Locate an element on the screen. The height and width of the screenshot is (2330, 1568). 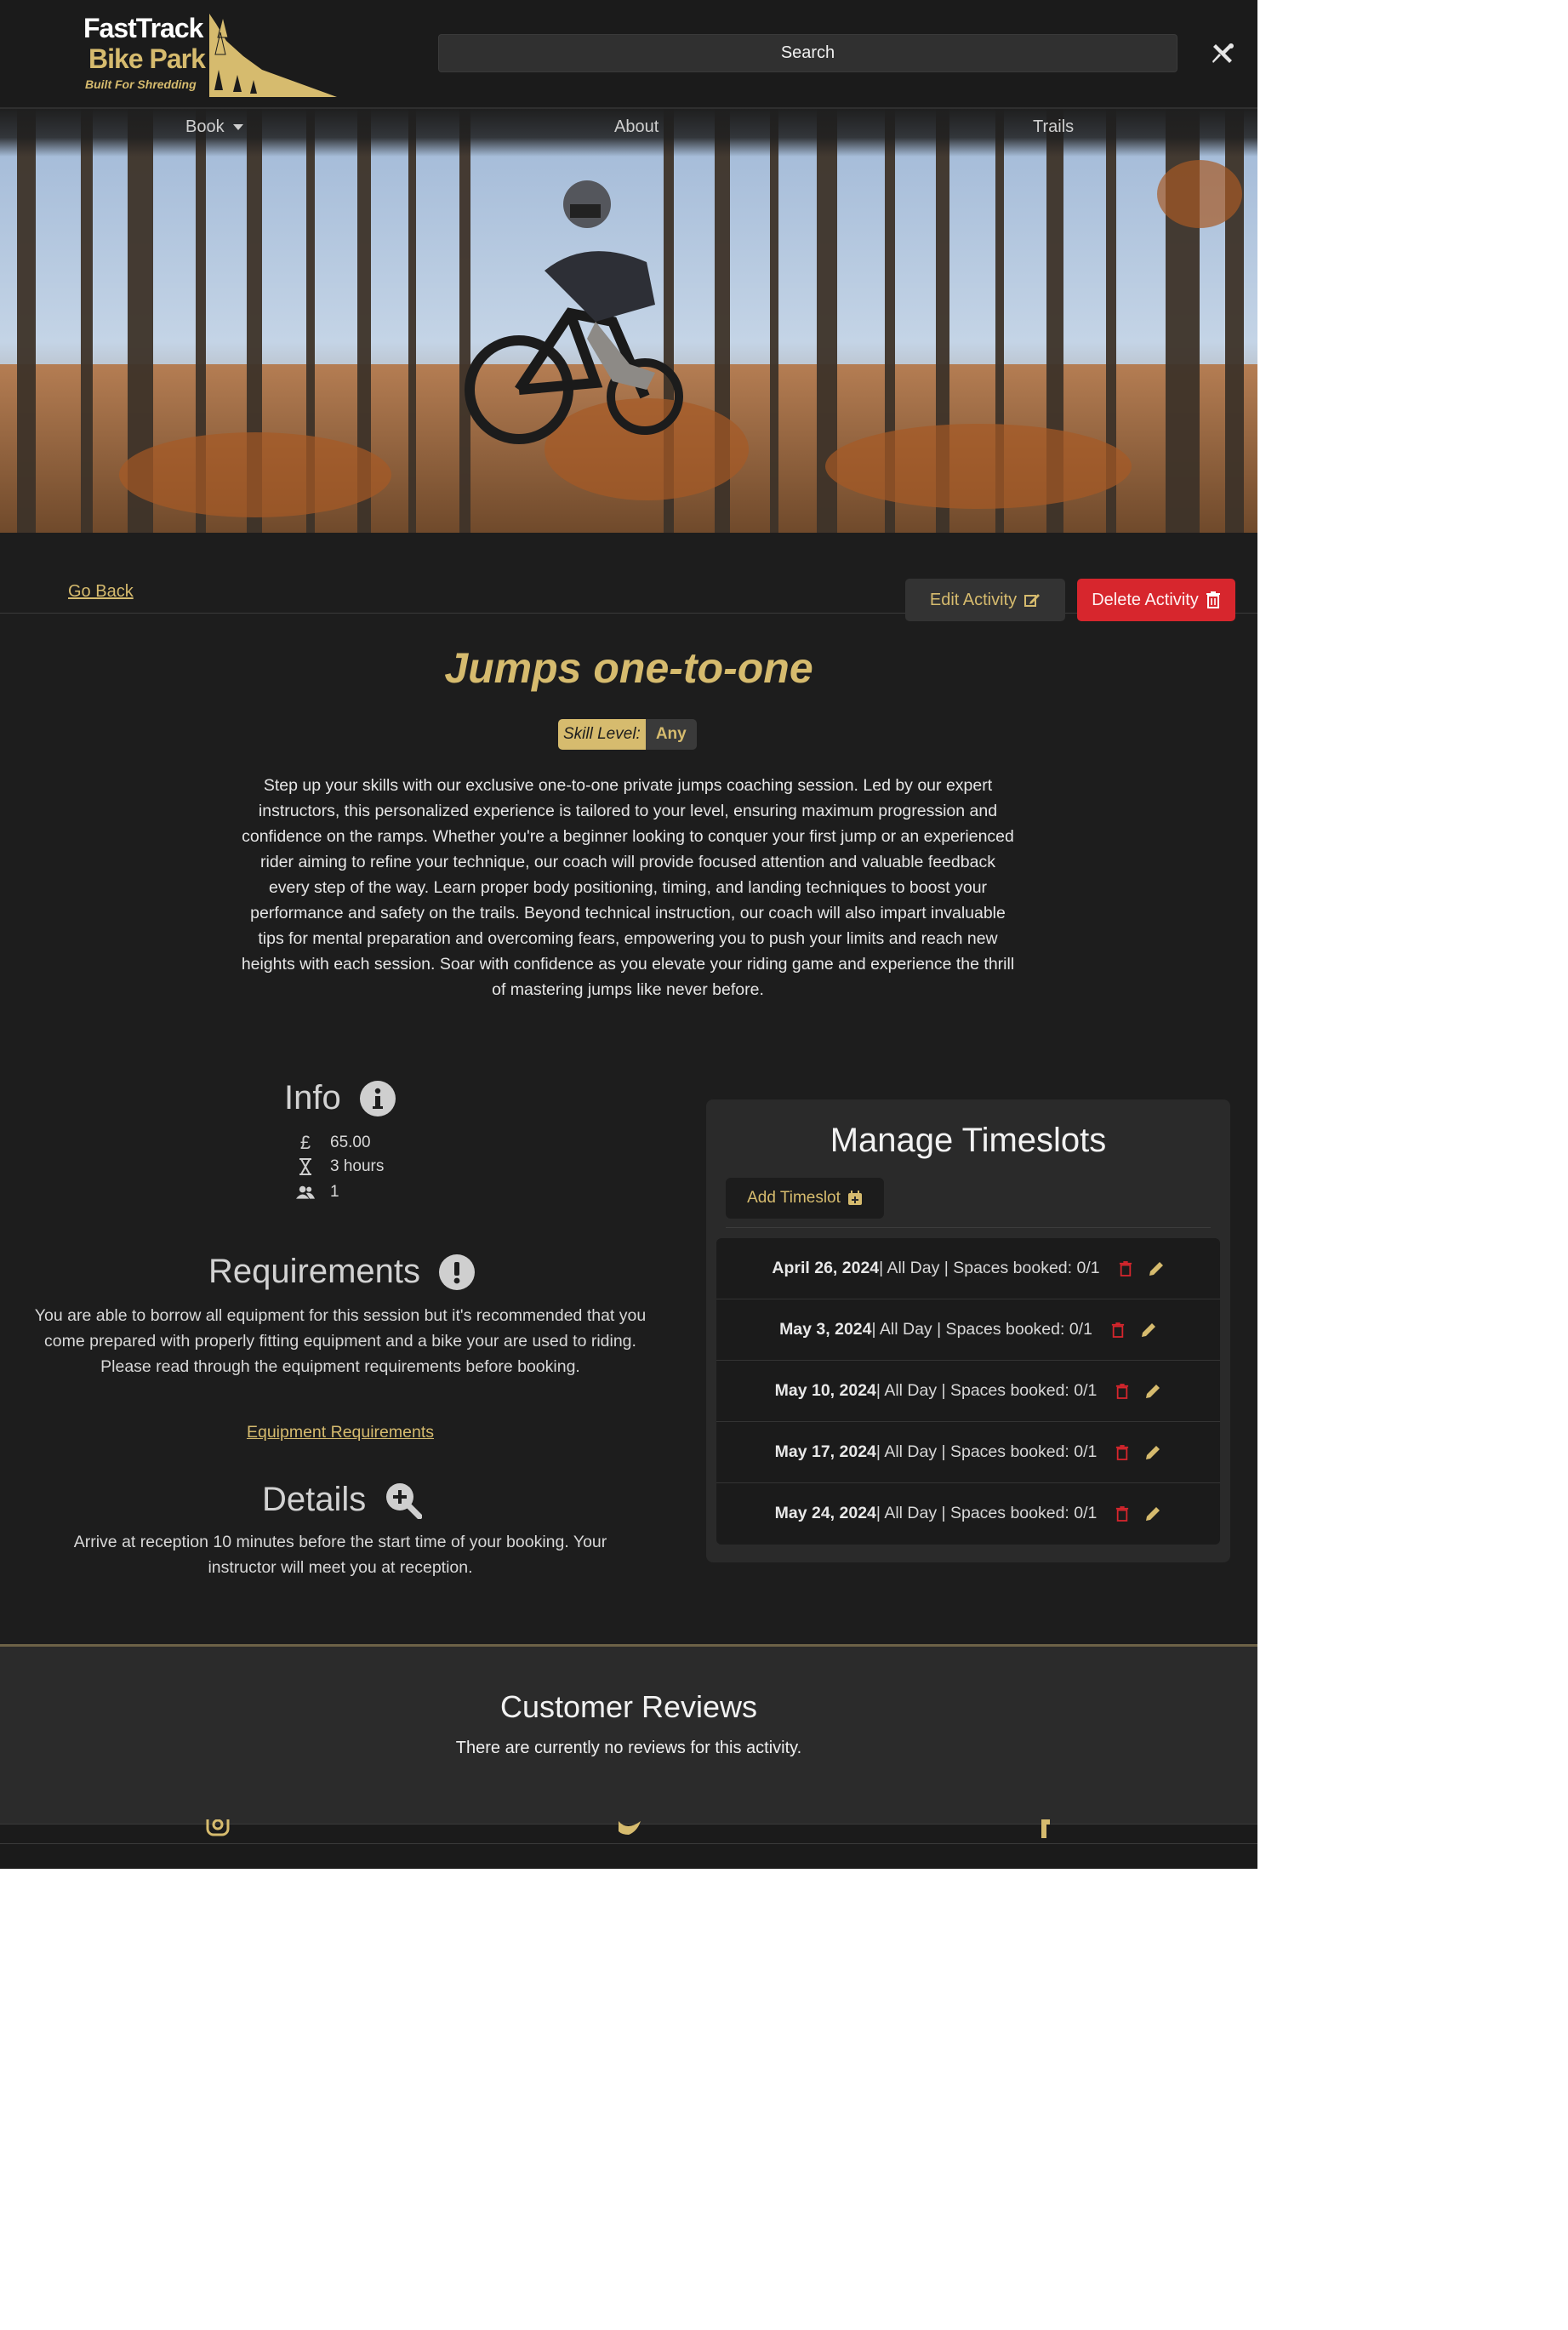
skill-level-badge: Skill Level: Any is located at coordinates (627, 734).